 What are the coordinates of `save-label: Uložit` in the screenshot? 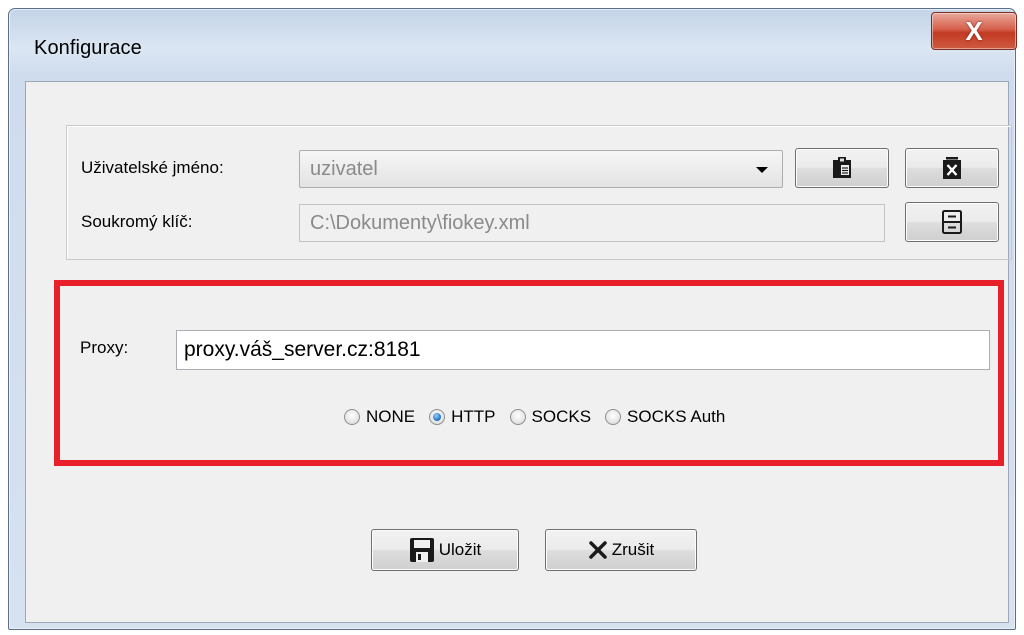 It's located at (460, 549).